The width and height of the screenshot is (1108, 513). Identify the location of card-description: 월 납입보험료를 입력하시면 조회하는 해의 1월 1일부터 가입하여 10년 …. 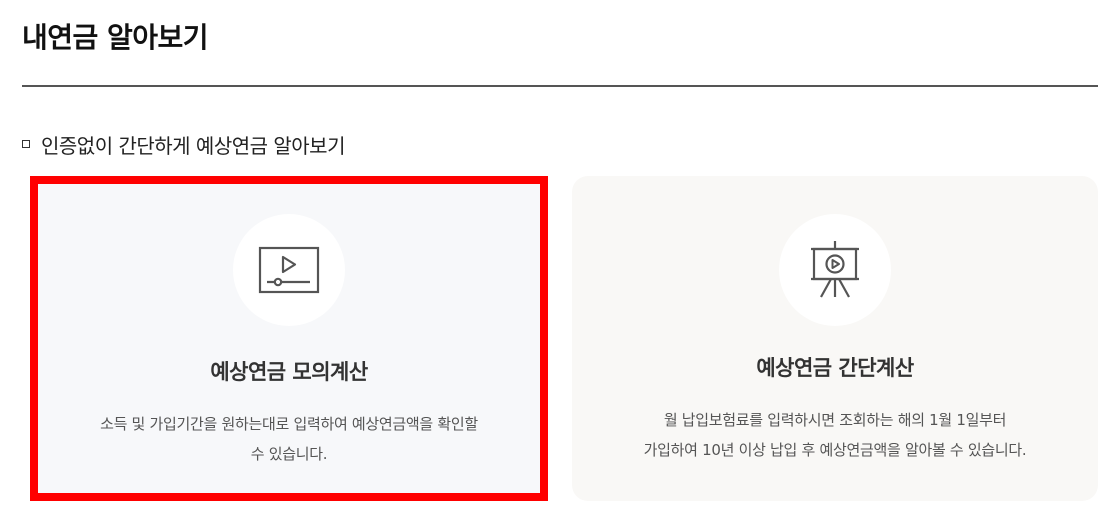
(835, 435).